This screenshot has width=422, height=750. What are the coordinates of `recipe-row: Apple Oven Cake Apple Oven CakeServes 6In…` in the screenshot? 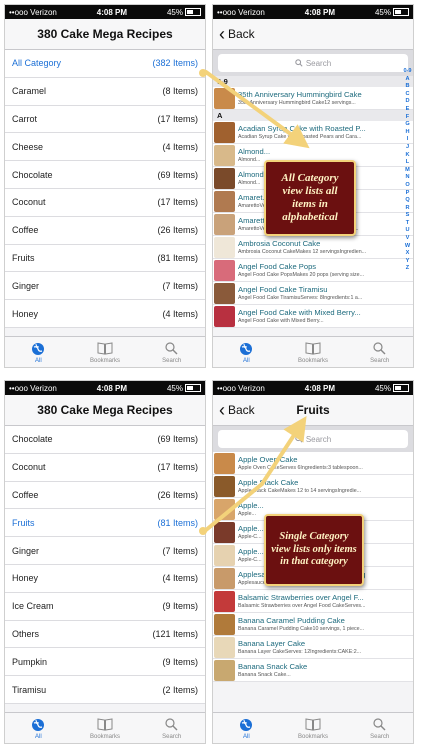 It's located at (313, 463).